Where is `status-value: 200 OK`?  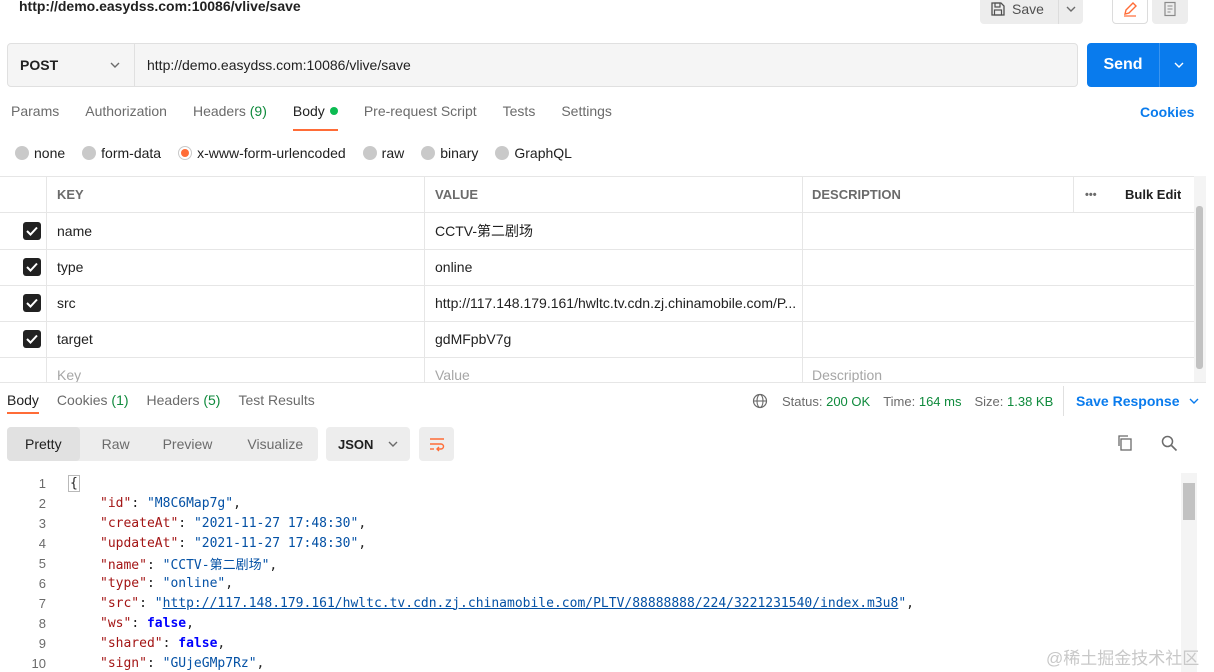 status-value: 200 OK is located at coordinates (848, 401).